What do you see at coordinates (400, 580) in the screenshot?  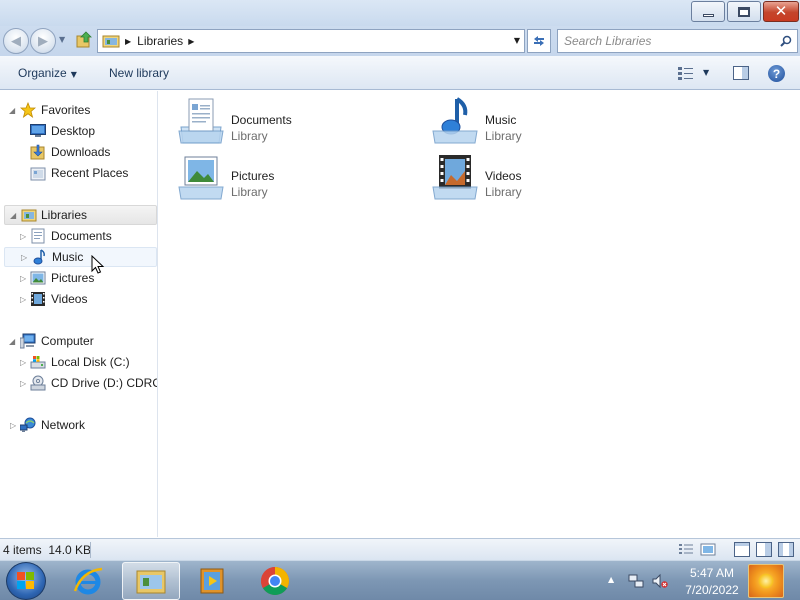 I see `taskbar: ▲ 5:47 AM 7/20/2022` at bounding box center [400, 580].